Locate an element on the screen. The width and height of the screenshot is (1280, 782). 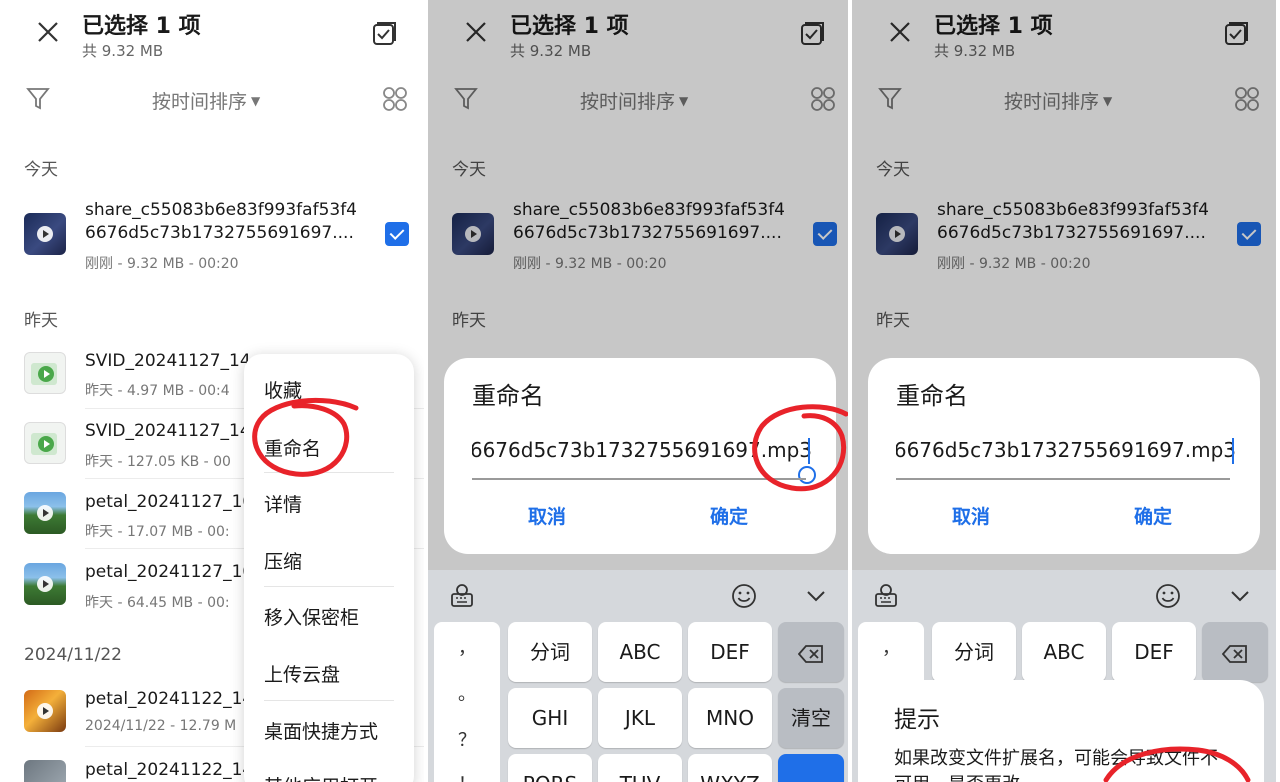
section-date: 2024/11/22 is located at coordinates (73, 655).